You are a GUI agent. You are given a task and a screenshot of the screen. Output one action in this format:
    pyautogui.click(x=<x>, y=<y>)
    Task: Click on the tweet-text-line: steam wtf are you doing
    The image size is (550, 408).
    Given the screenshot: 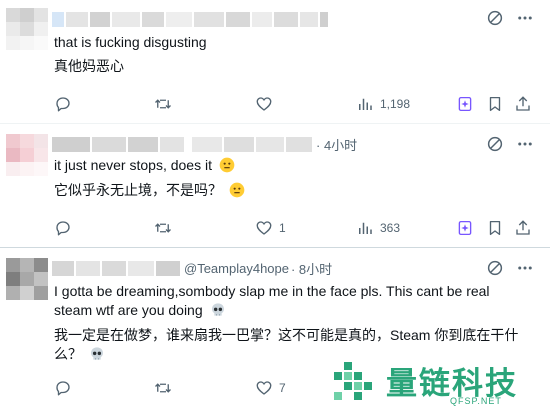 What is the action you would take?
    pyautogui.click(x=140, y=310)
    